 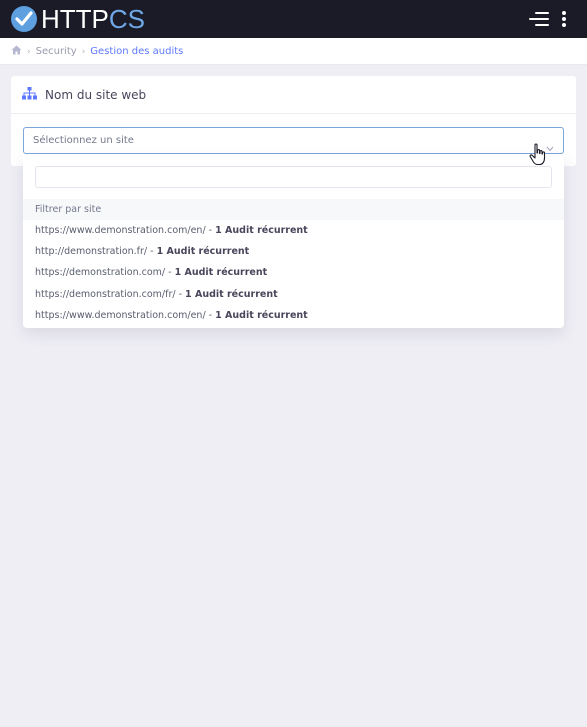 What do you see at coordinates (16, 51) in the screenshot?
I see `home-icon` at bounding box center [16, 51].